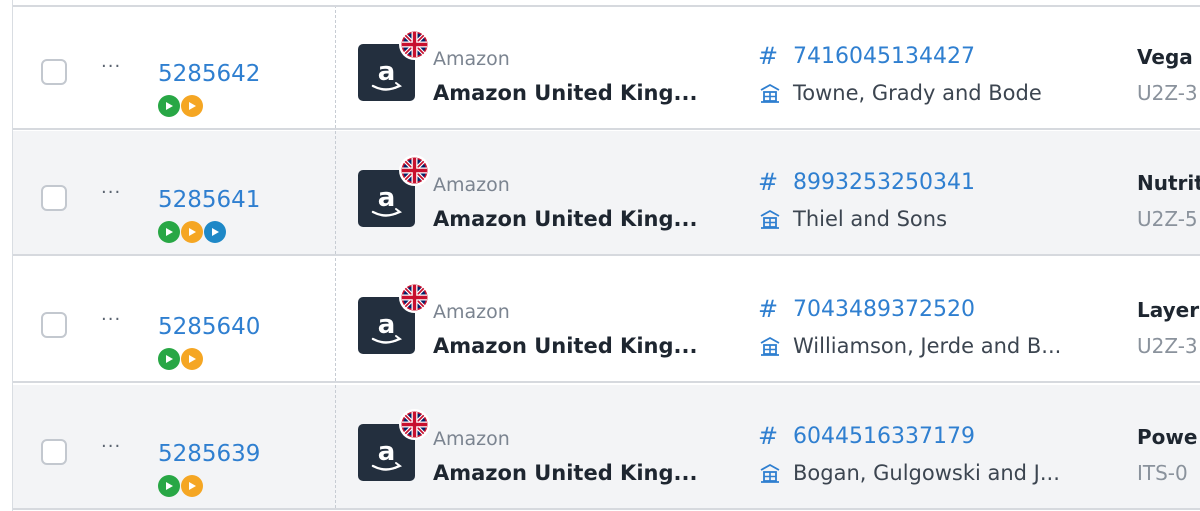 This screenshot has width=1200, height=511. What do you see at coordinates (884, 310) in the screenshot?
I see `reference-link: 7043489372520` at bounding box center [884, 310].